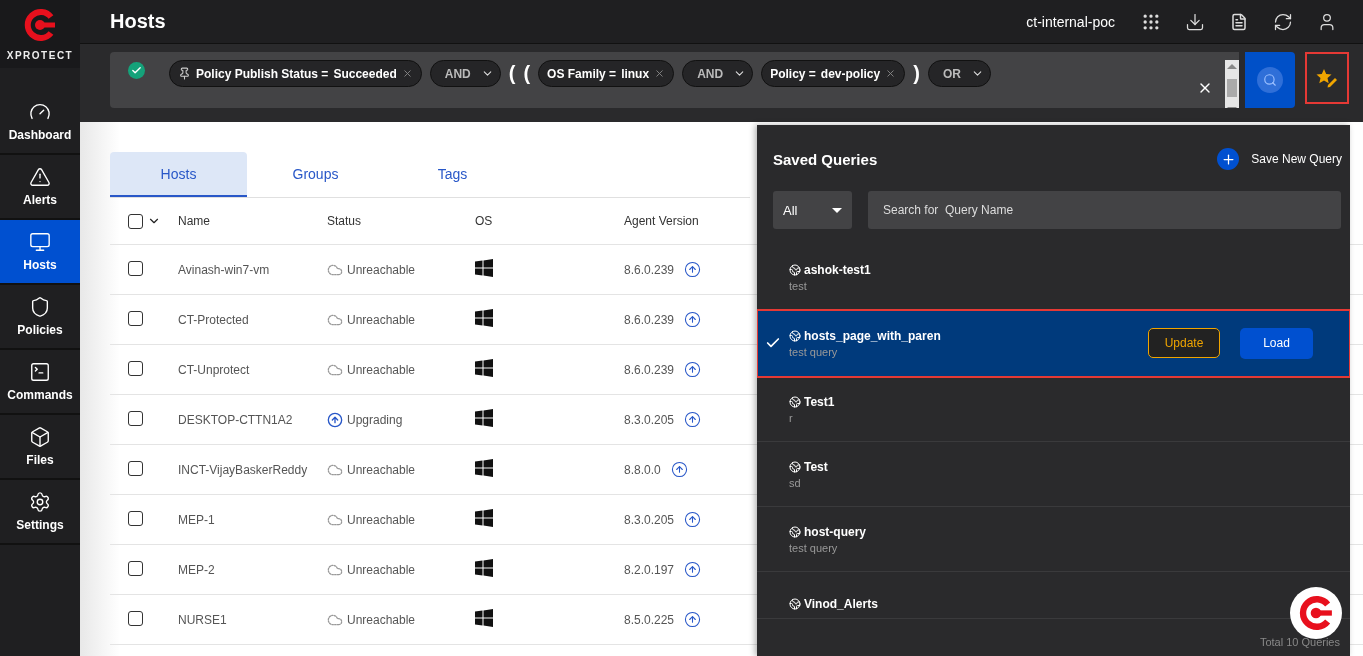 The image size is (1363, 656). I want to click on document-icon, so click(1239, 21).